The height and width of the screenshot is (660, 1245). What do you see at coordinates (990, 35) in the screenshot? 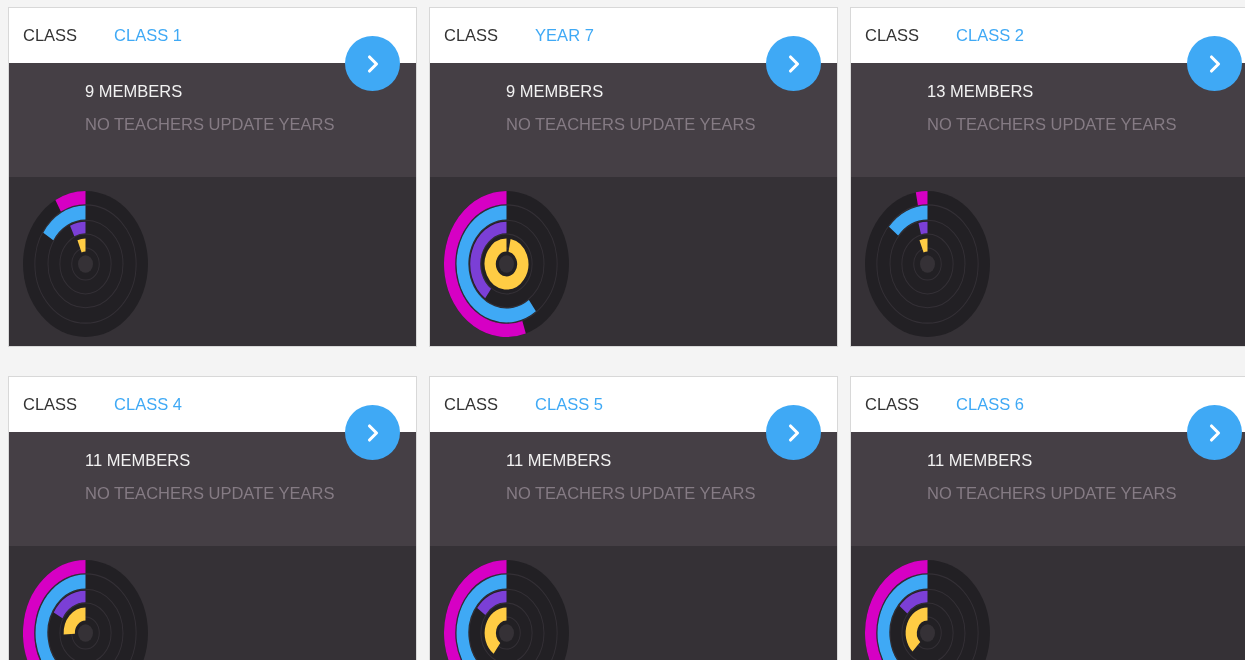
I see `class-name: CLASS 2` at bounding box center [990, 35].